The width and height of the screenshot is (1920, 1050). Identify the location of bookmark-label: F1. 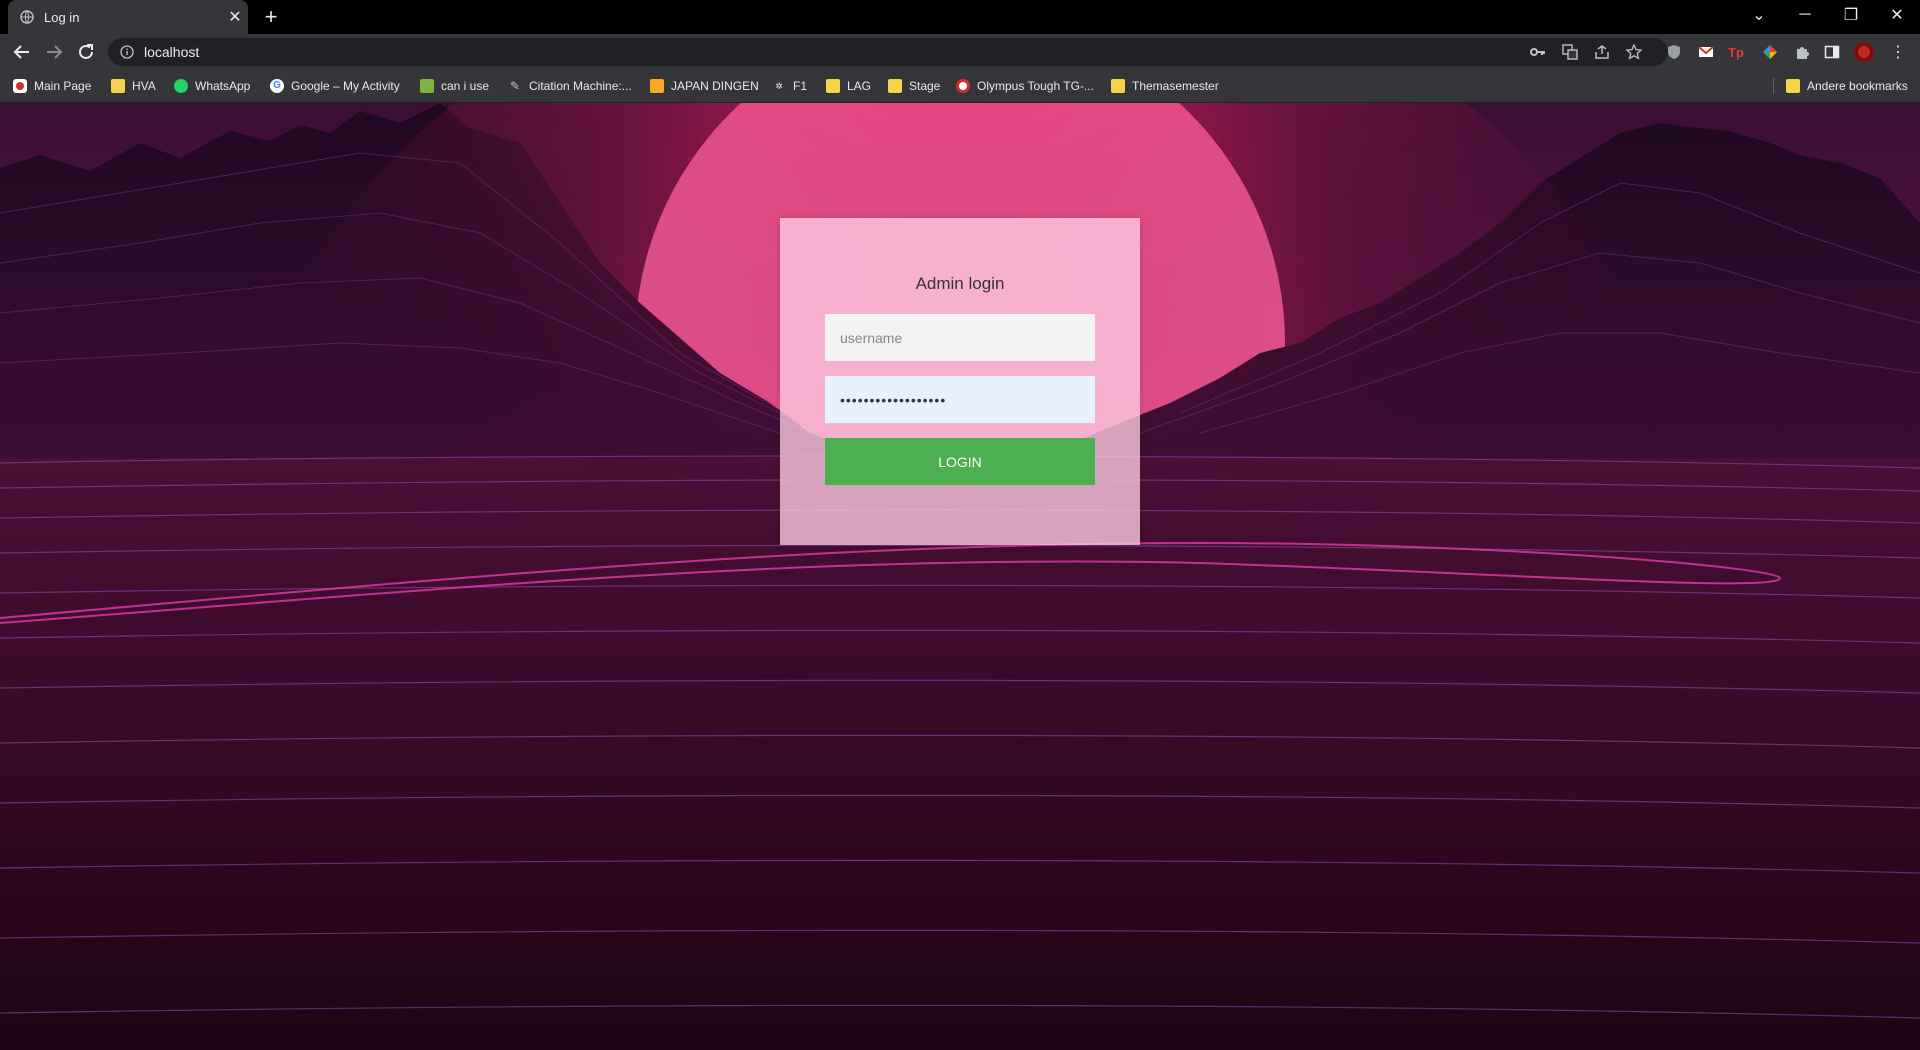
(800, 86).